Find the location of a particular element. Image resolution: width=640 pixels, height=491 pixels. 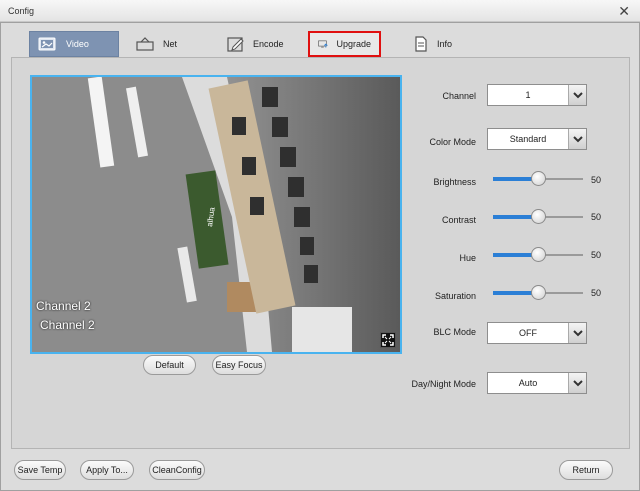

tab-label: Video is located at coordinates (77, 44).